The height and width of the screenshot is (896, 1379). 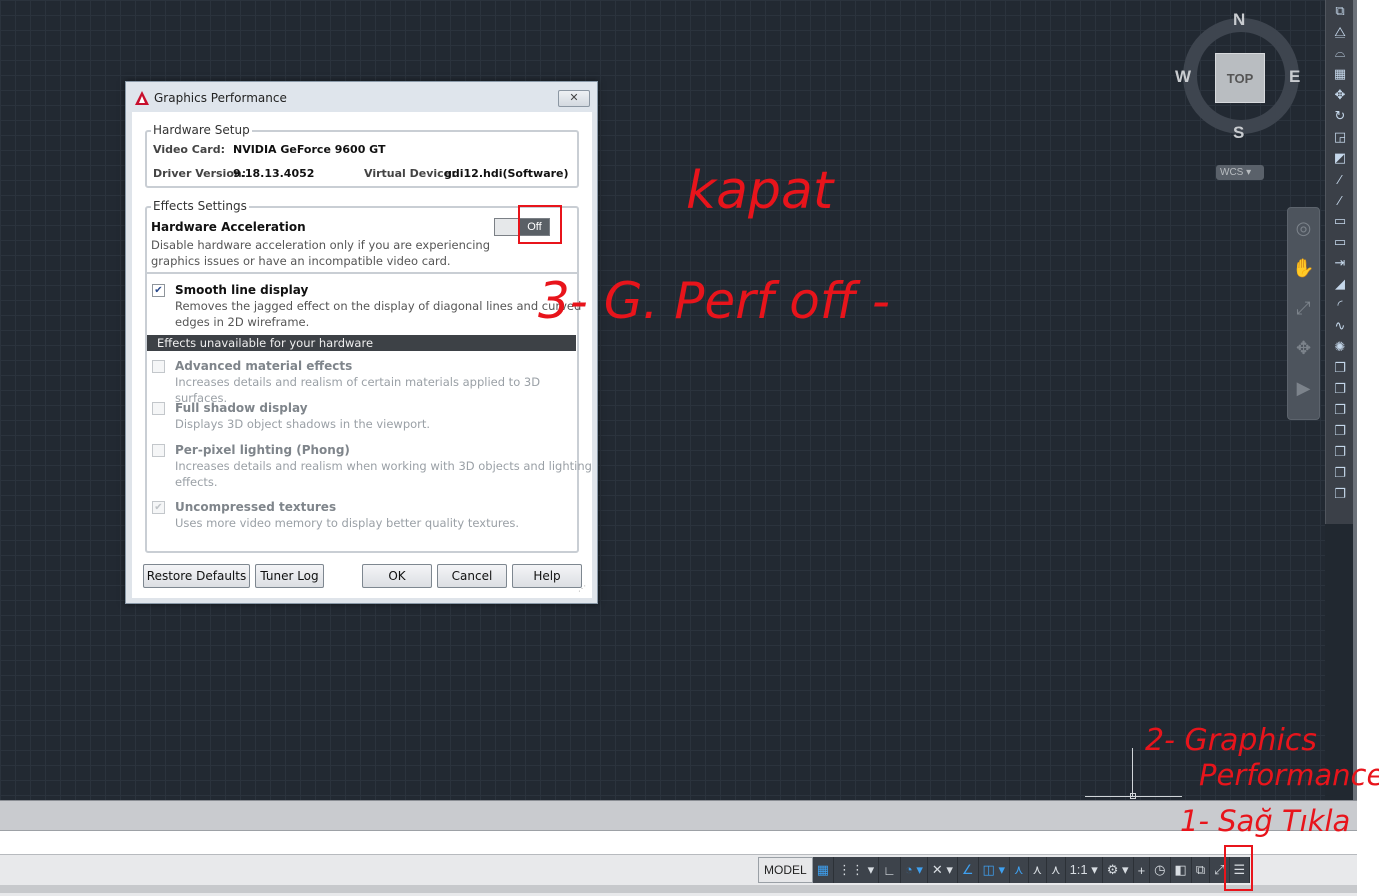 What do you see at coordinates (890, 870) in the screenshot?
I see `ortho-icon: ∟` at bounding box center [890, 870].